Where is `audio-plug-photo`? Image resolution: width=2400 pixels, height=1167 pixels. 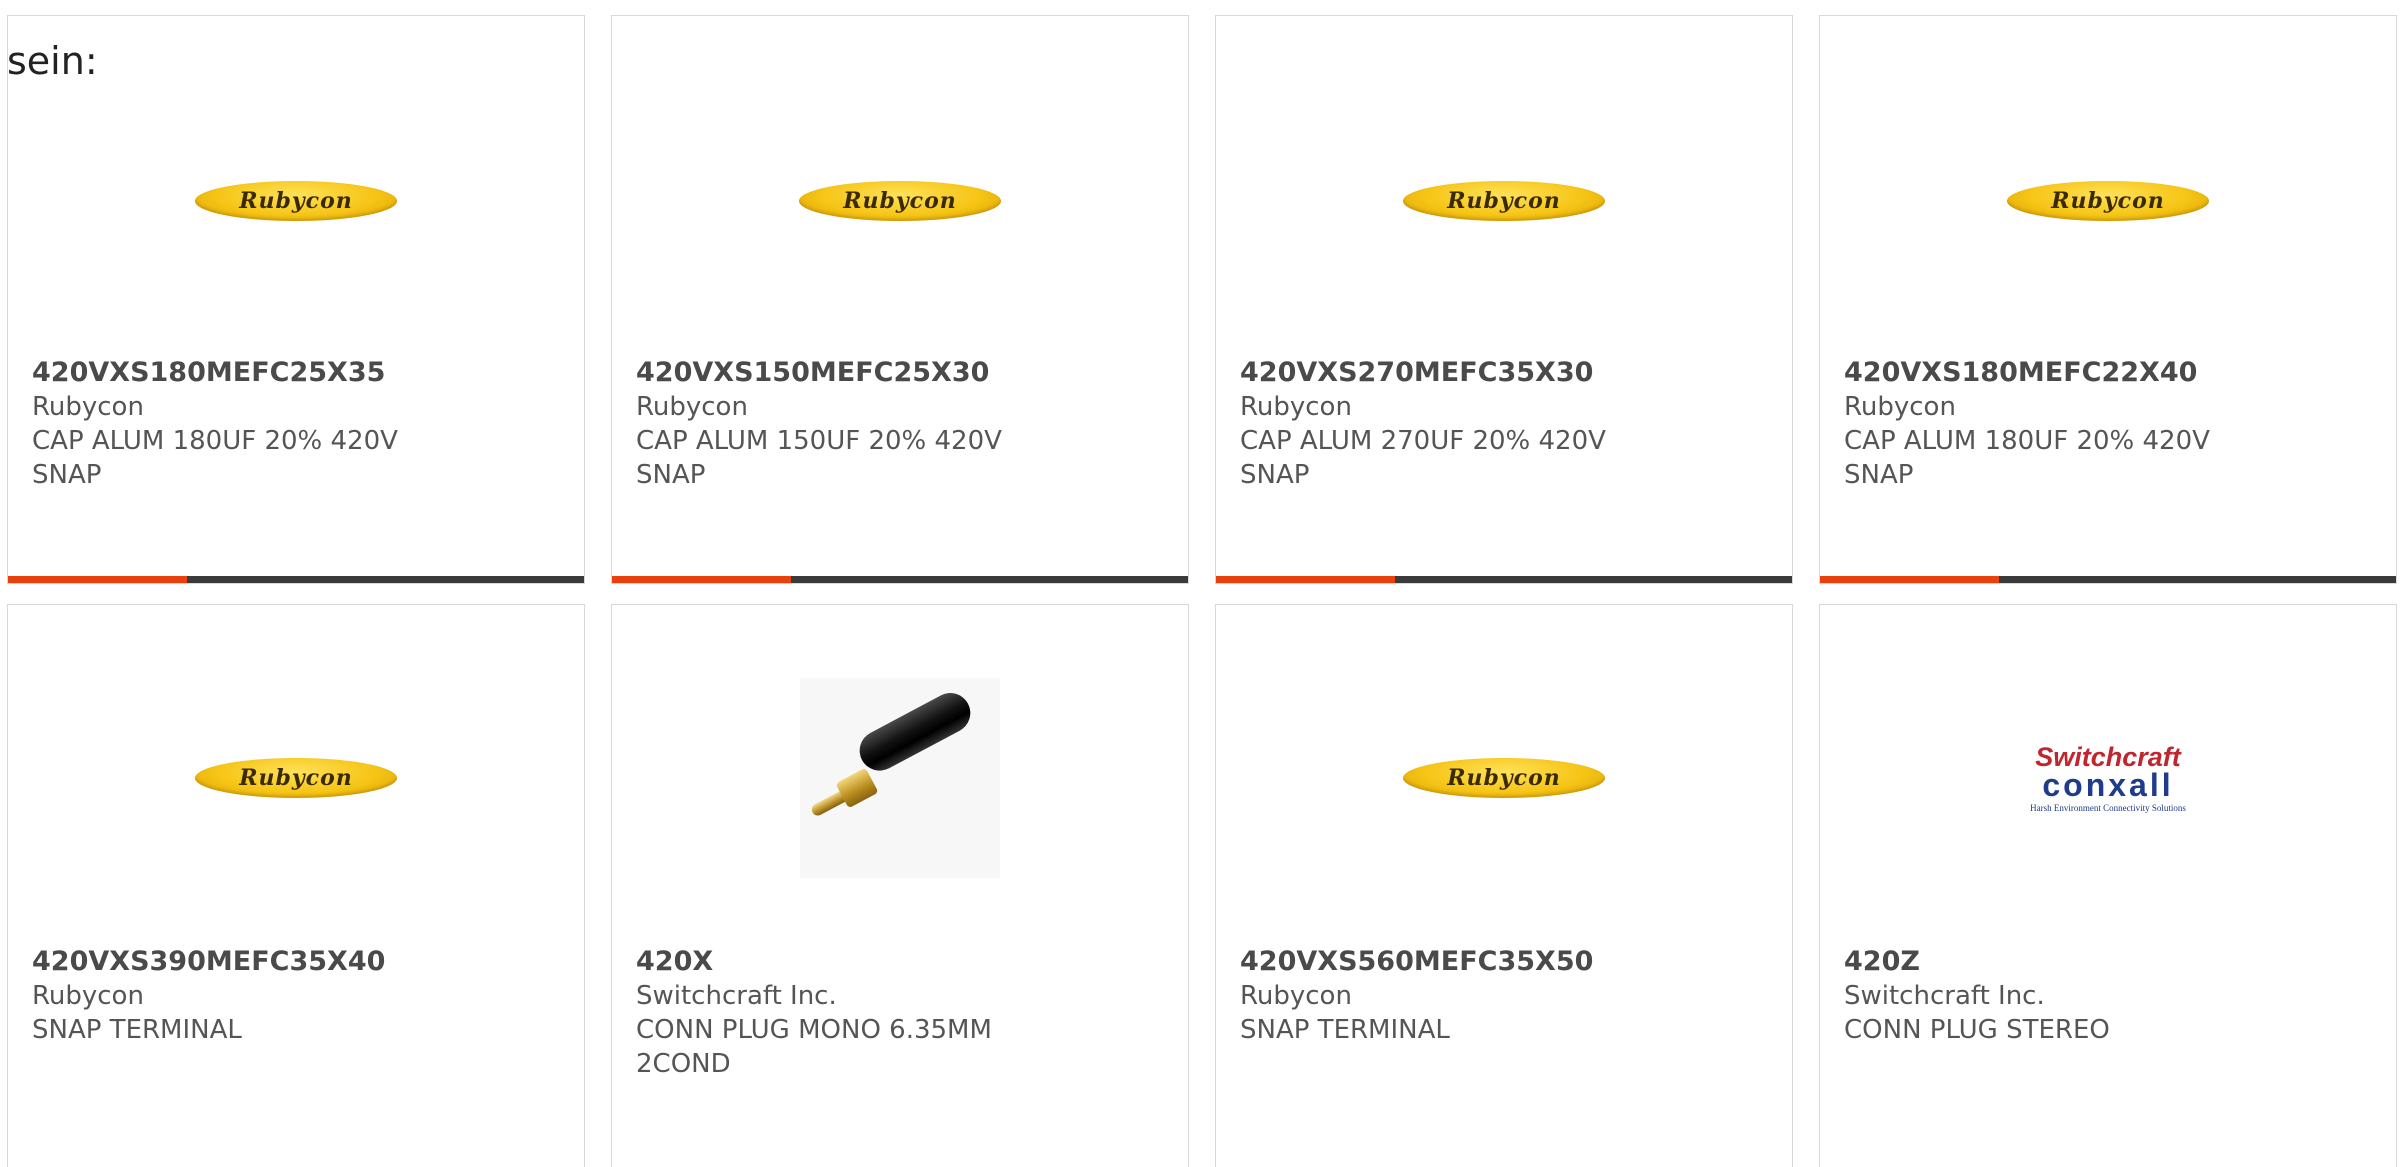
audio-plug-photo is located at coordinates (900, 778).